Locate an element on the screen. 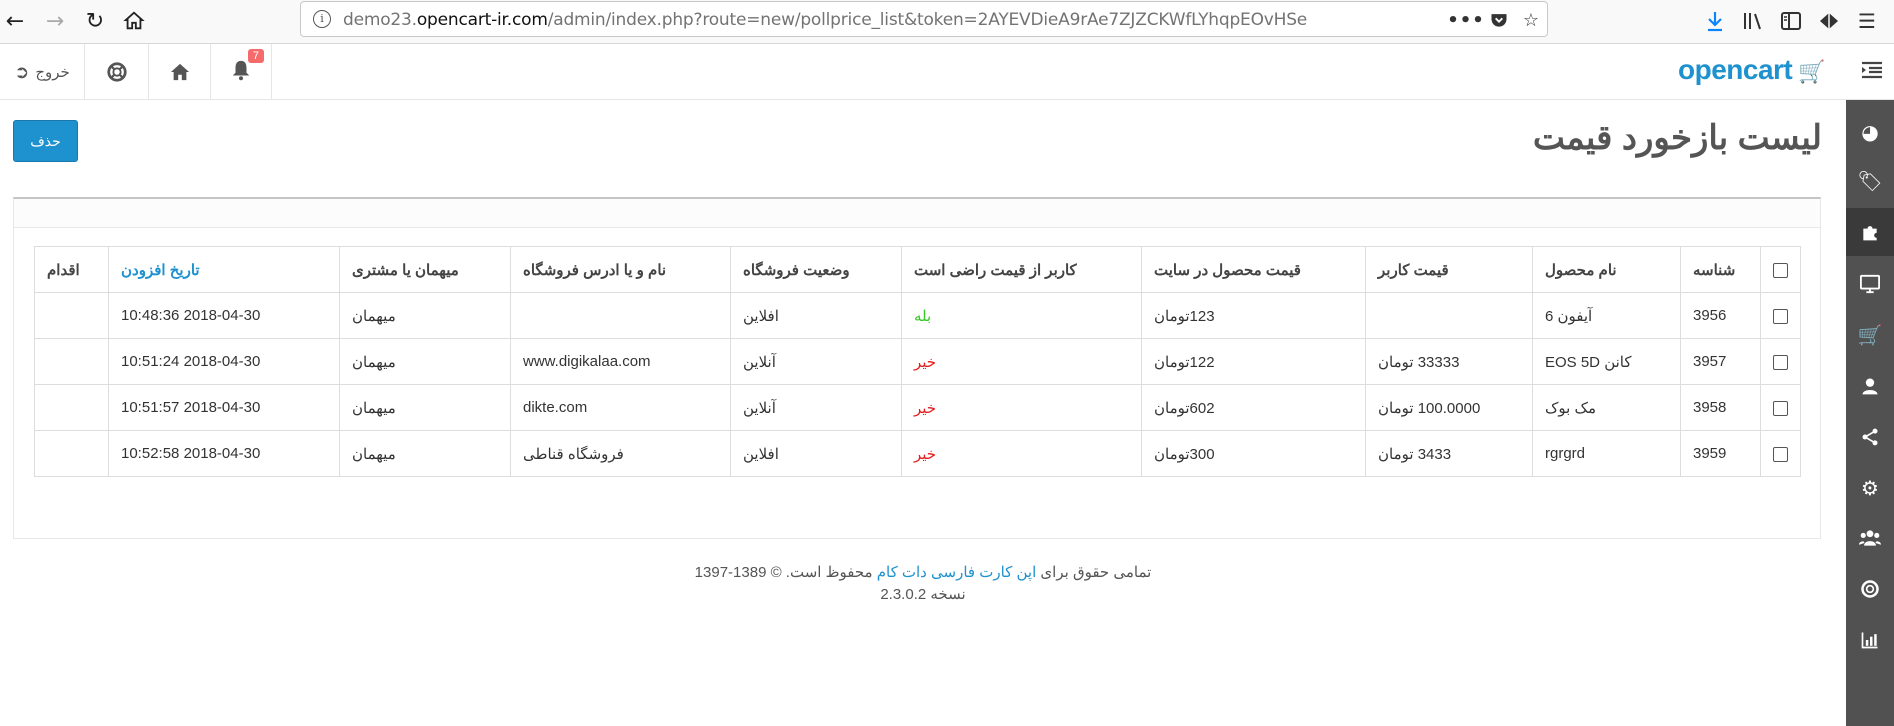 Image resolution: width=1894 pixels, height=726 pixels. bar-chart-icon is located at coordinates (1869, 640).